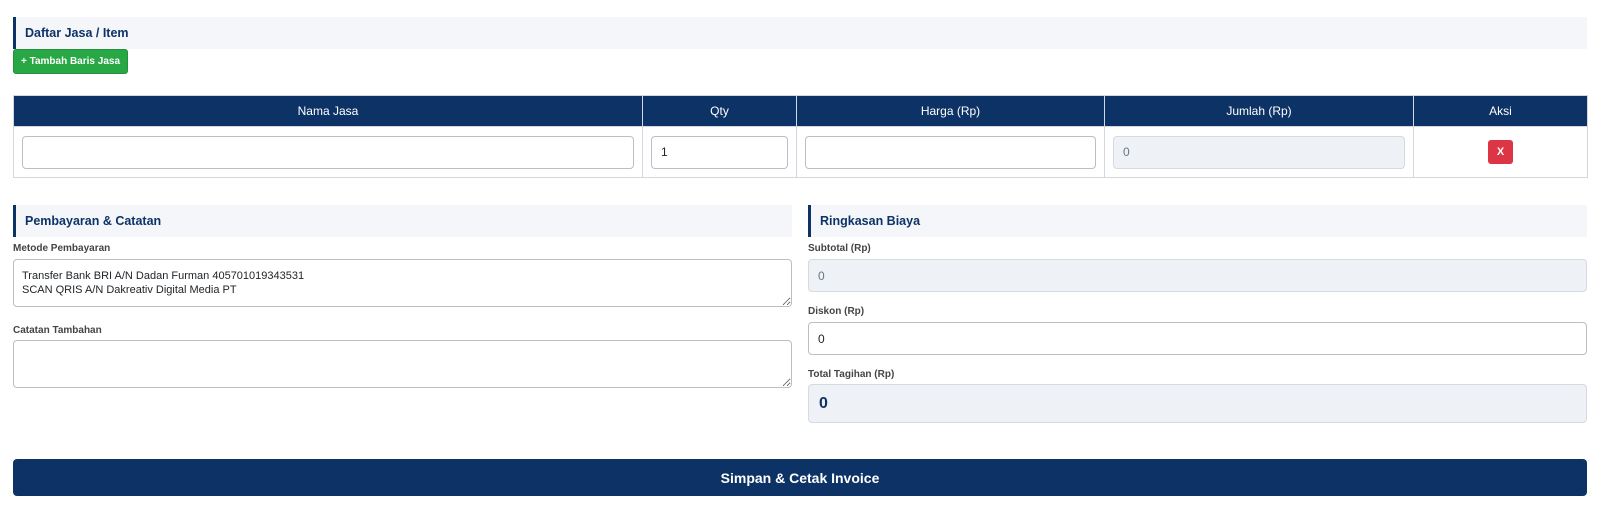 The height and width of the screenshot is (512, 1600). What do you see at coordinates (70, 61) in the screenshot?
I see `add-service-row-button: + Tambah Baris Jasa` at bounding box center [70, 61].